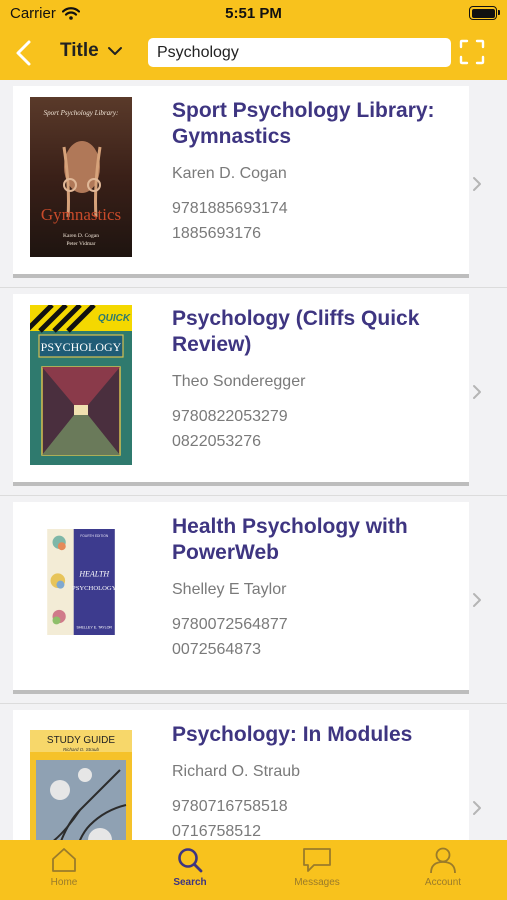  Describe the element at coordinates (292, 734) in the screenshot. I see `book-title: Psychology: In Modules` at that location.